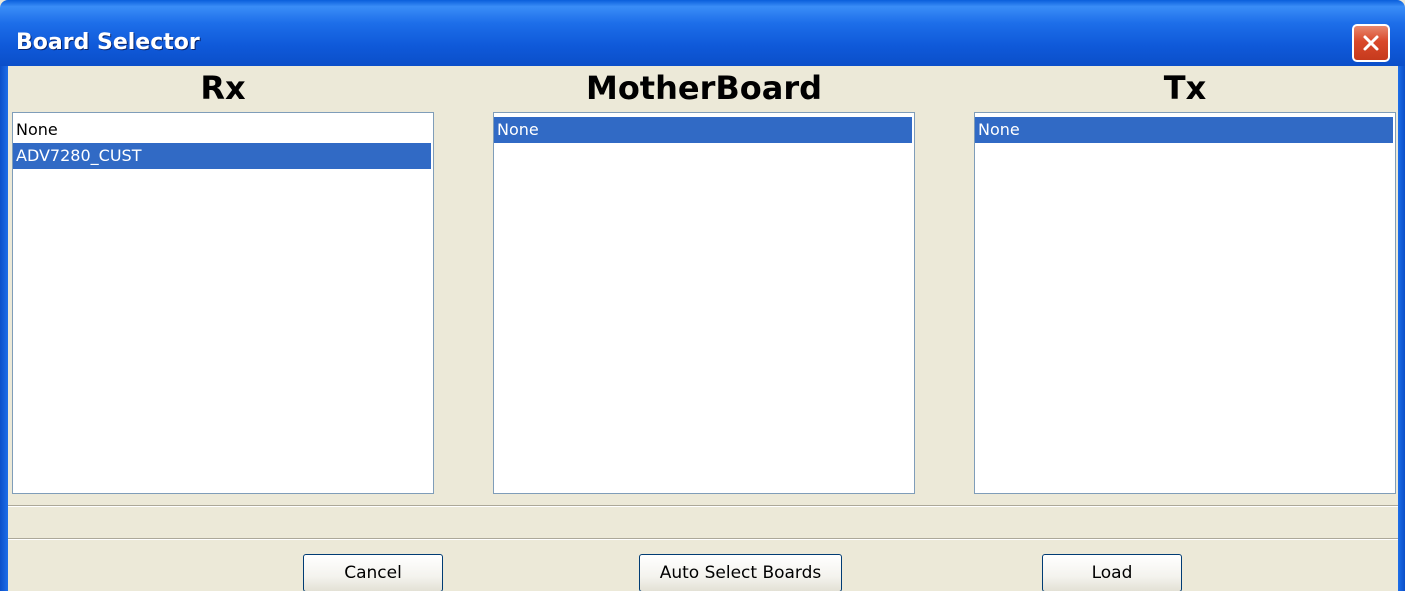 The width and height of the screenshot is (1405, 591). I want to click on tx-column-title: Tx, so click(1185, 88).